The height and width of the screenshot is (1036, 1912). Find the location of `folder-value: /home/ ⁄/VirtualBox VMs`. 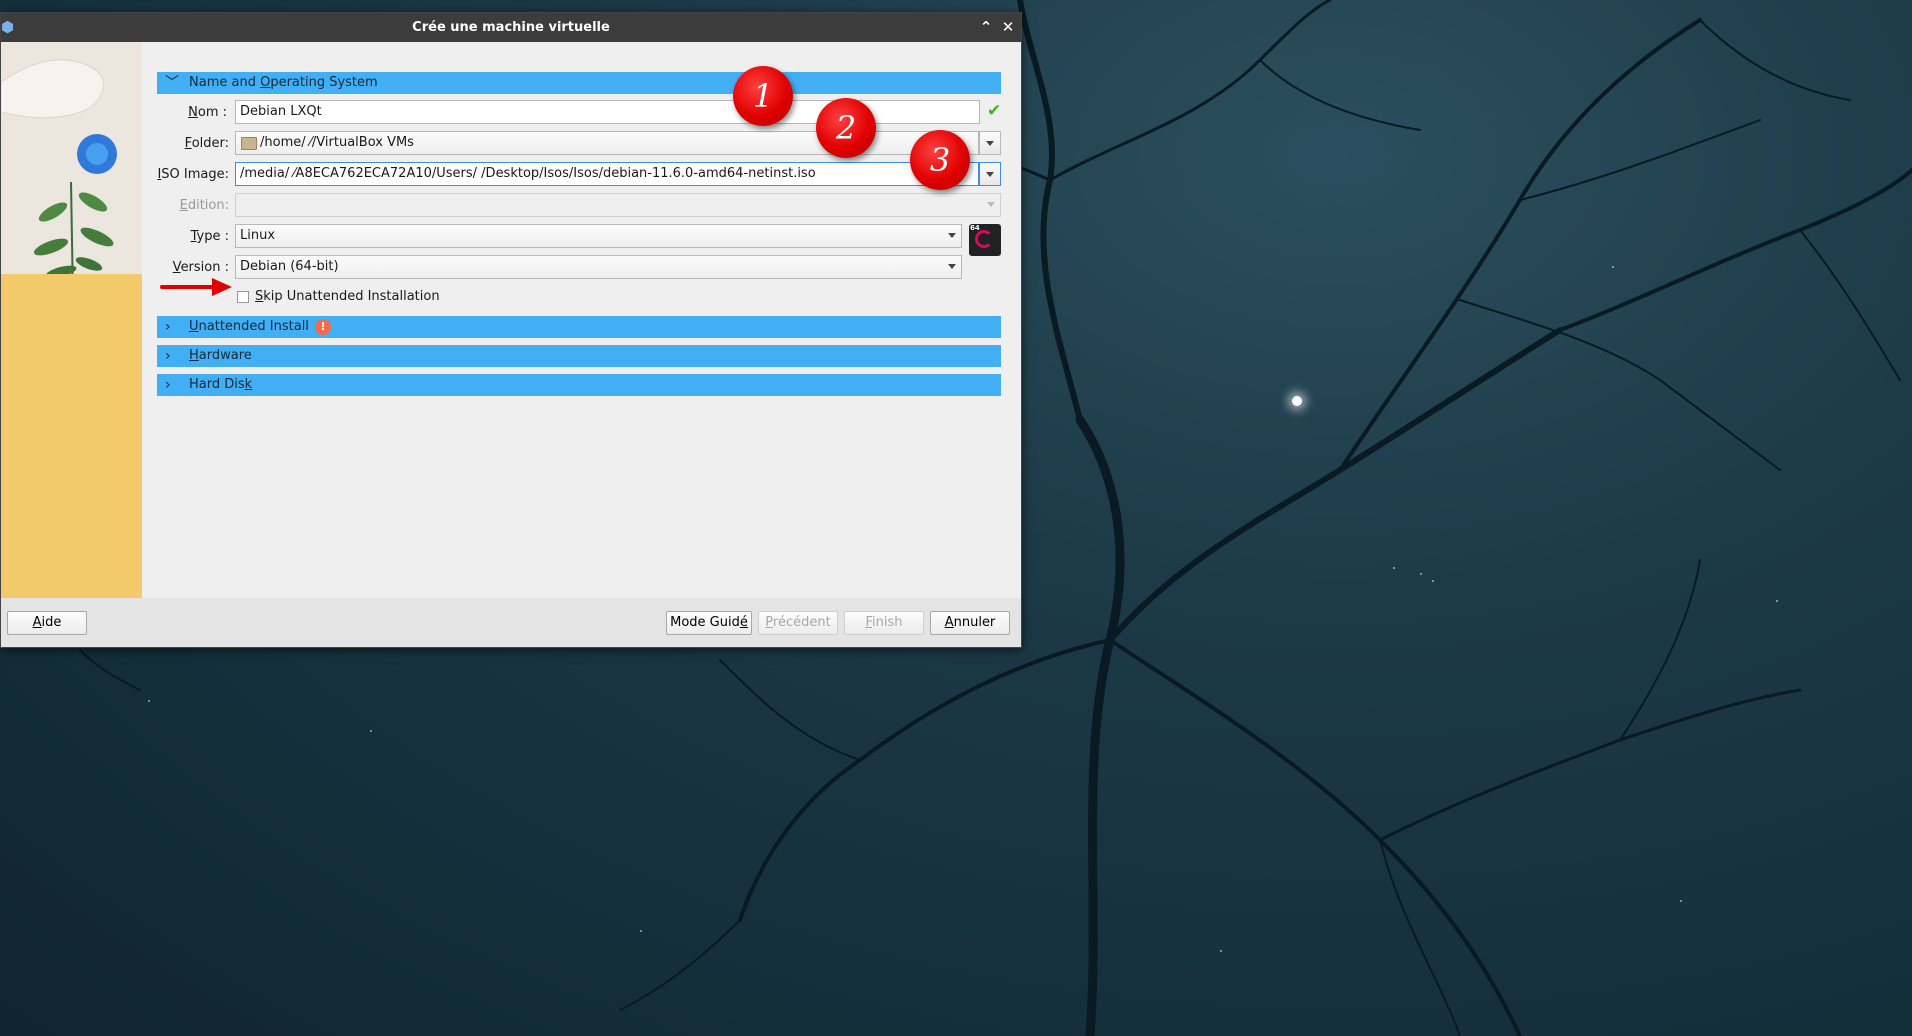

folder-value: /home/ ⁄/VirtualBox VMs is located at coordinates (337, 142).